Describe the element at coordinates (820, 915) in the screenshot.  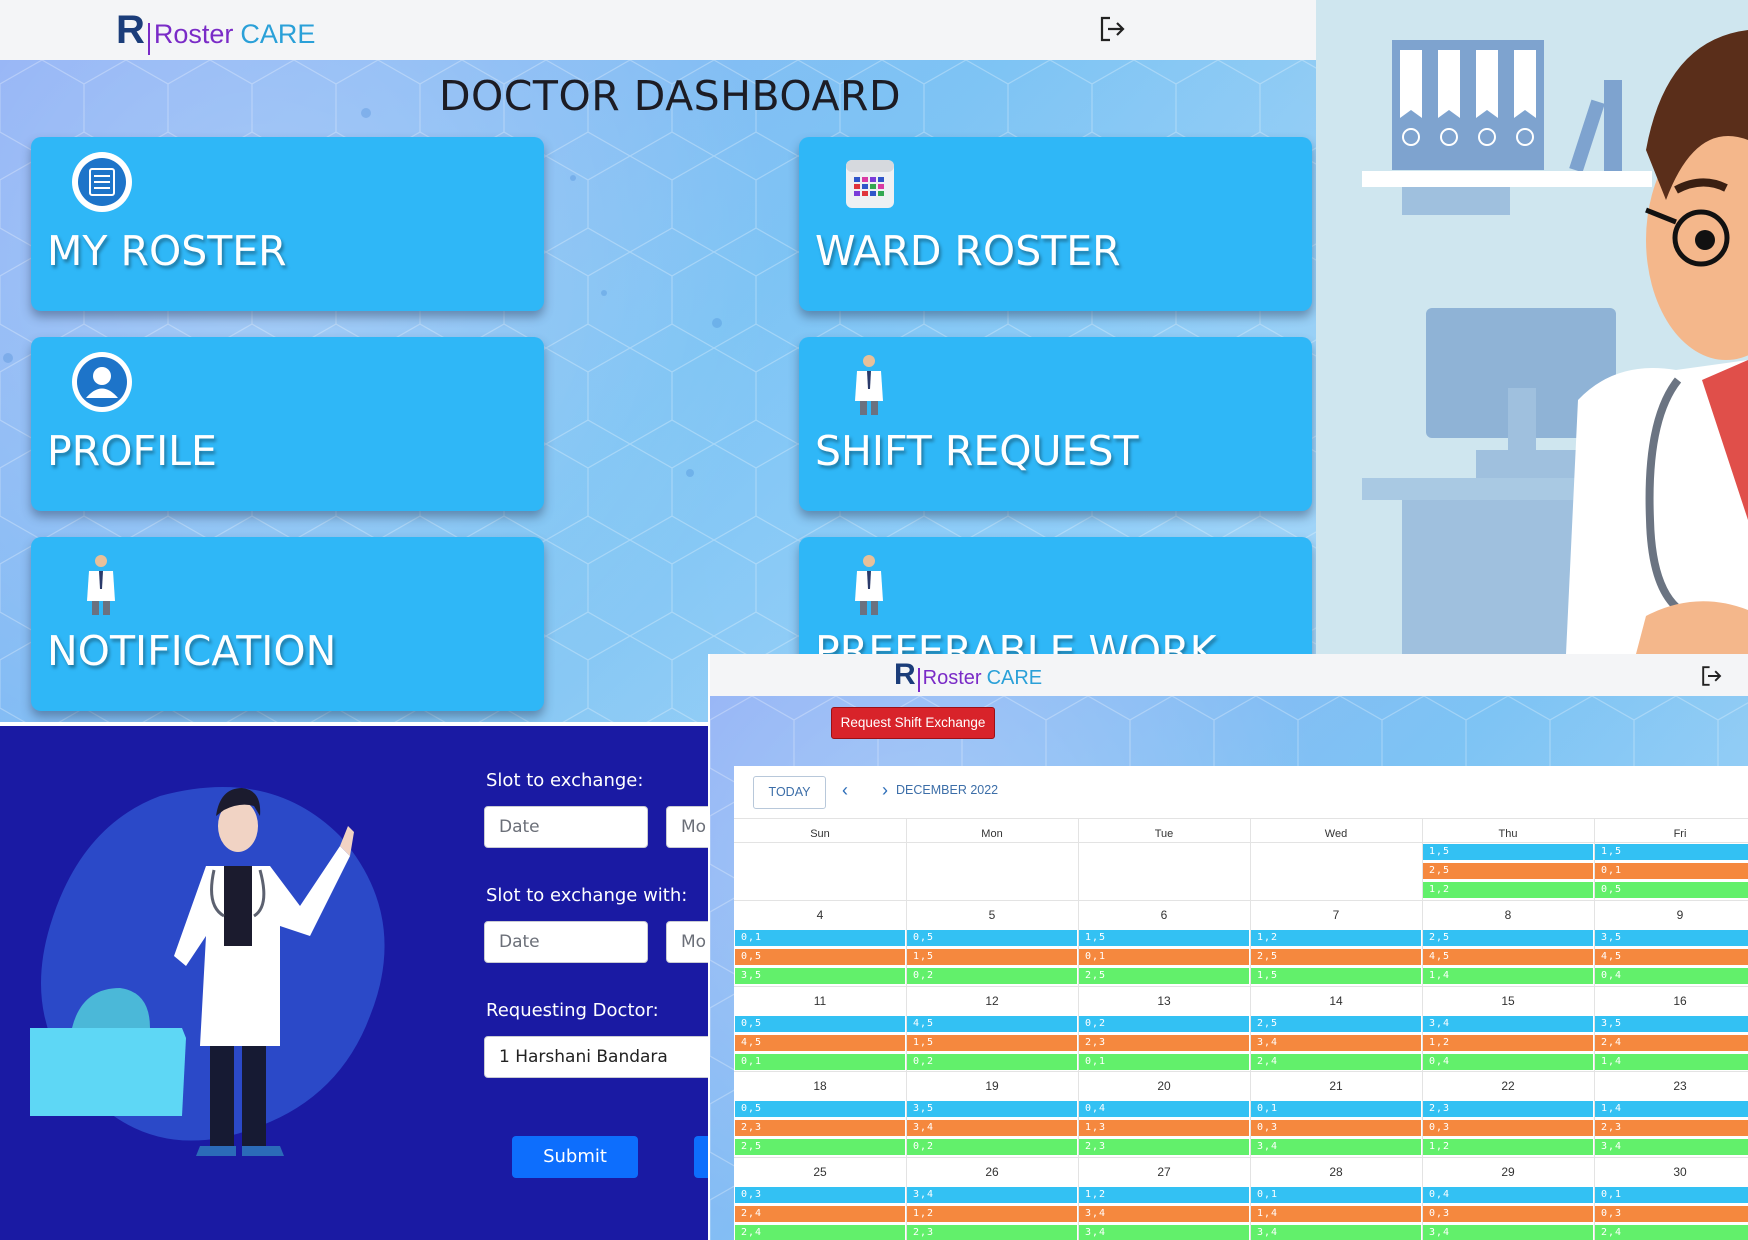
I see `day-number: 4` at that location.